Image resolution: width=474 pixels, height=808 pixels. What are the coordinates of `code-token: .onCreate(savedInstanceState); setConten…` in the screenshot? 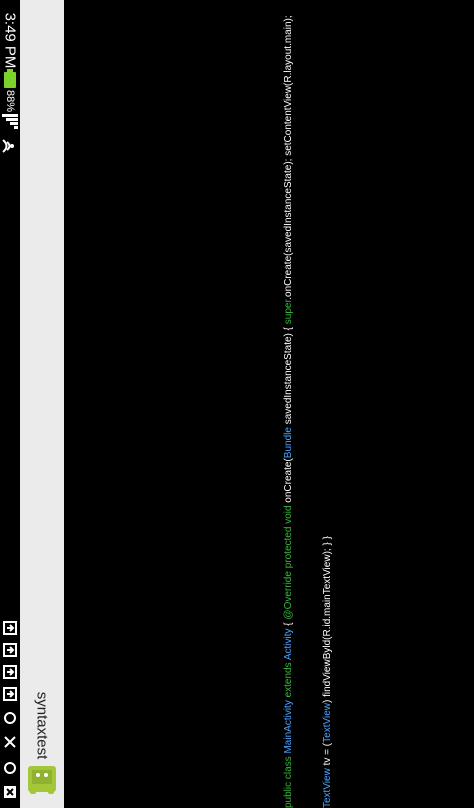 It's located at (288, 157).